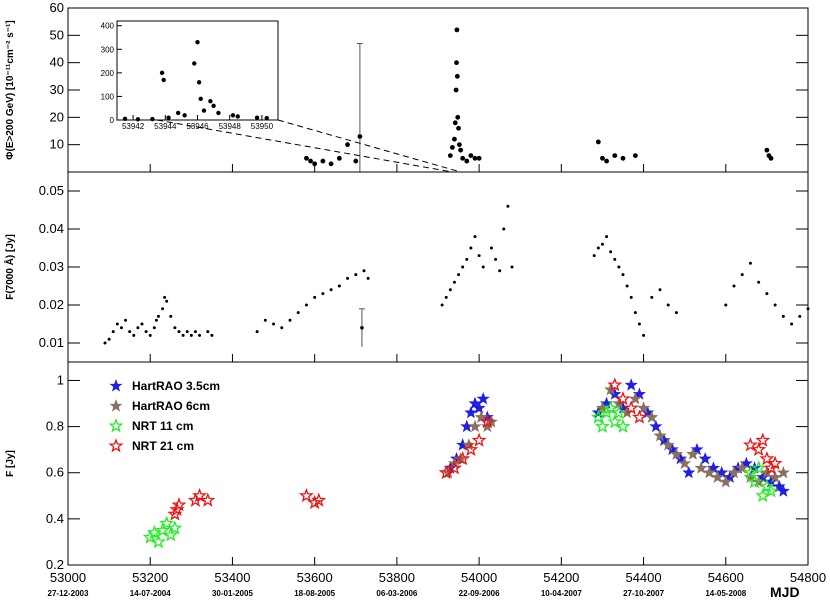 The width and height of the screenshot is (830, 601). Describe the element at coordinates (57, 7) in the screenshot. I see `y-tick-label: 60` at that location.